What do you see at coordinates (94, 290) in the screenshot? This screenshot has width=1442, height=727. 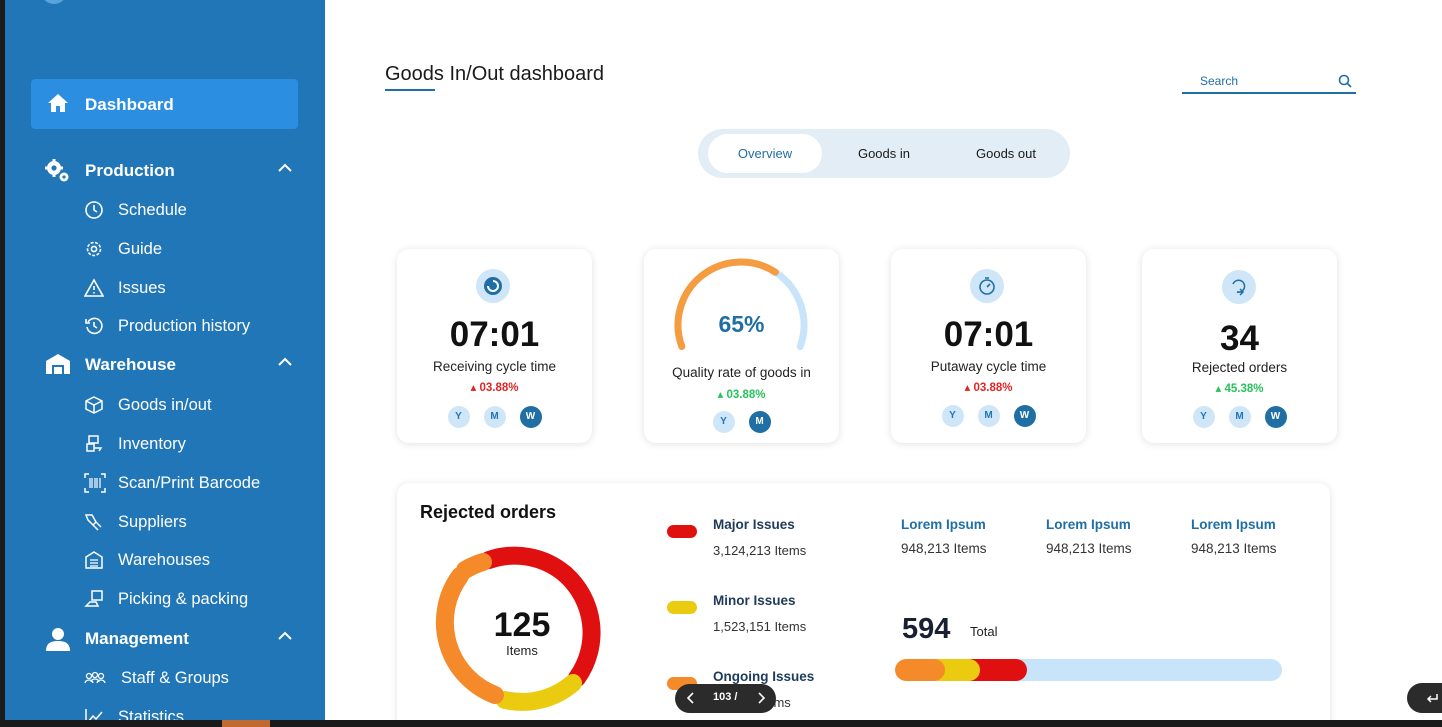 I see `warning-icon` at bounding box center [94, 290].